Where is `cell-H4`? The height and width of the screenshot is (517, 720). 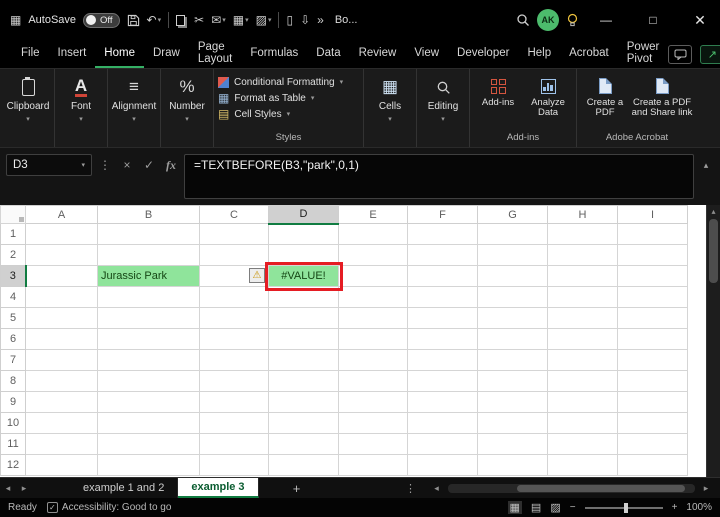 cell-H4 is located at coordinates (582, 297).